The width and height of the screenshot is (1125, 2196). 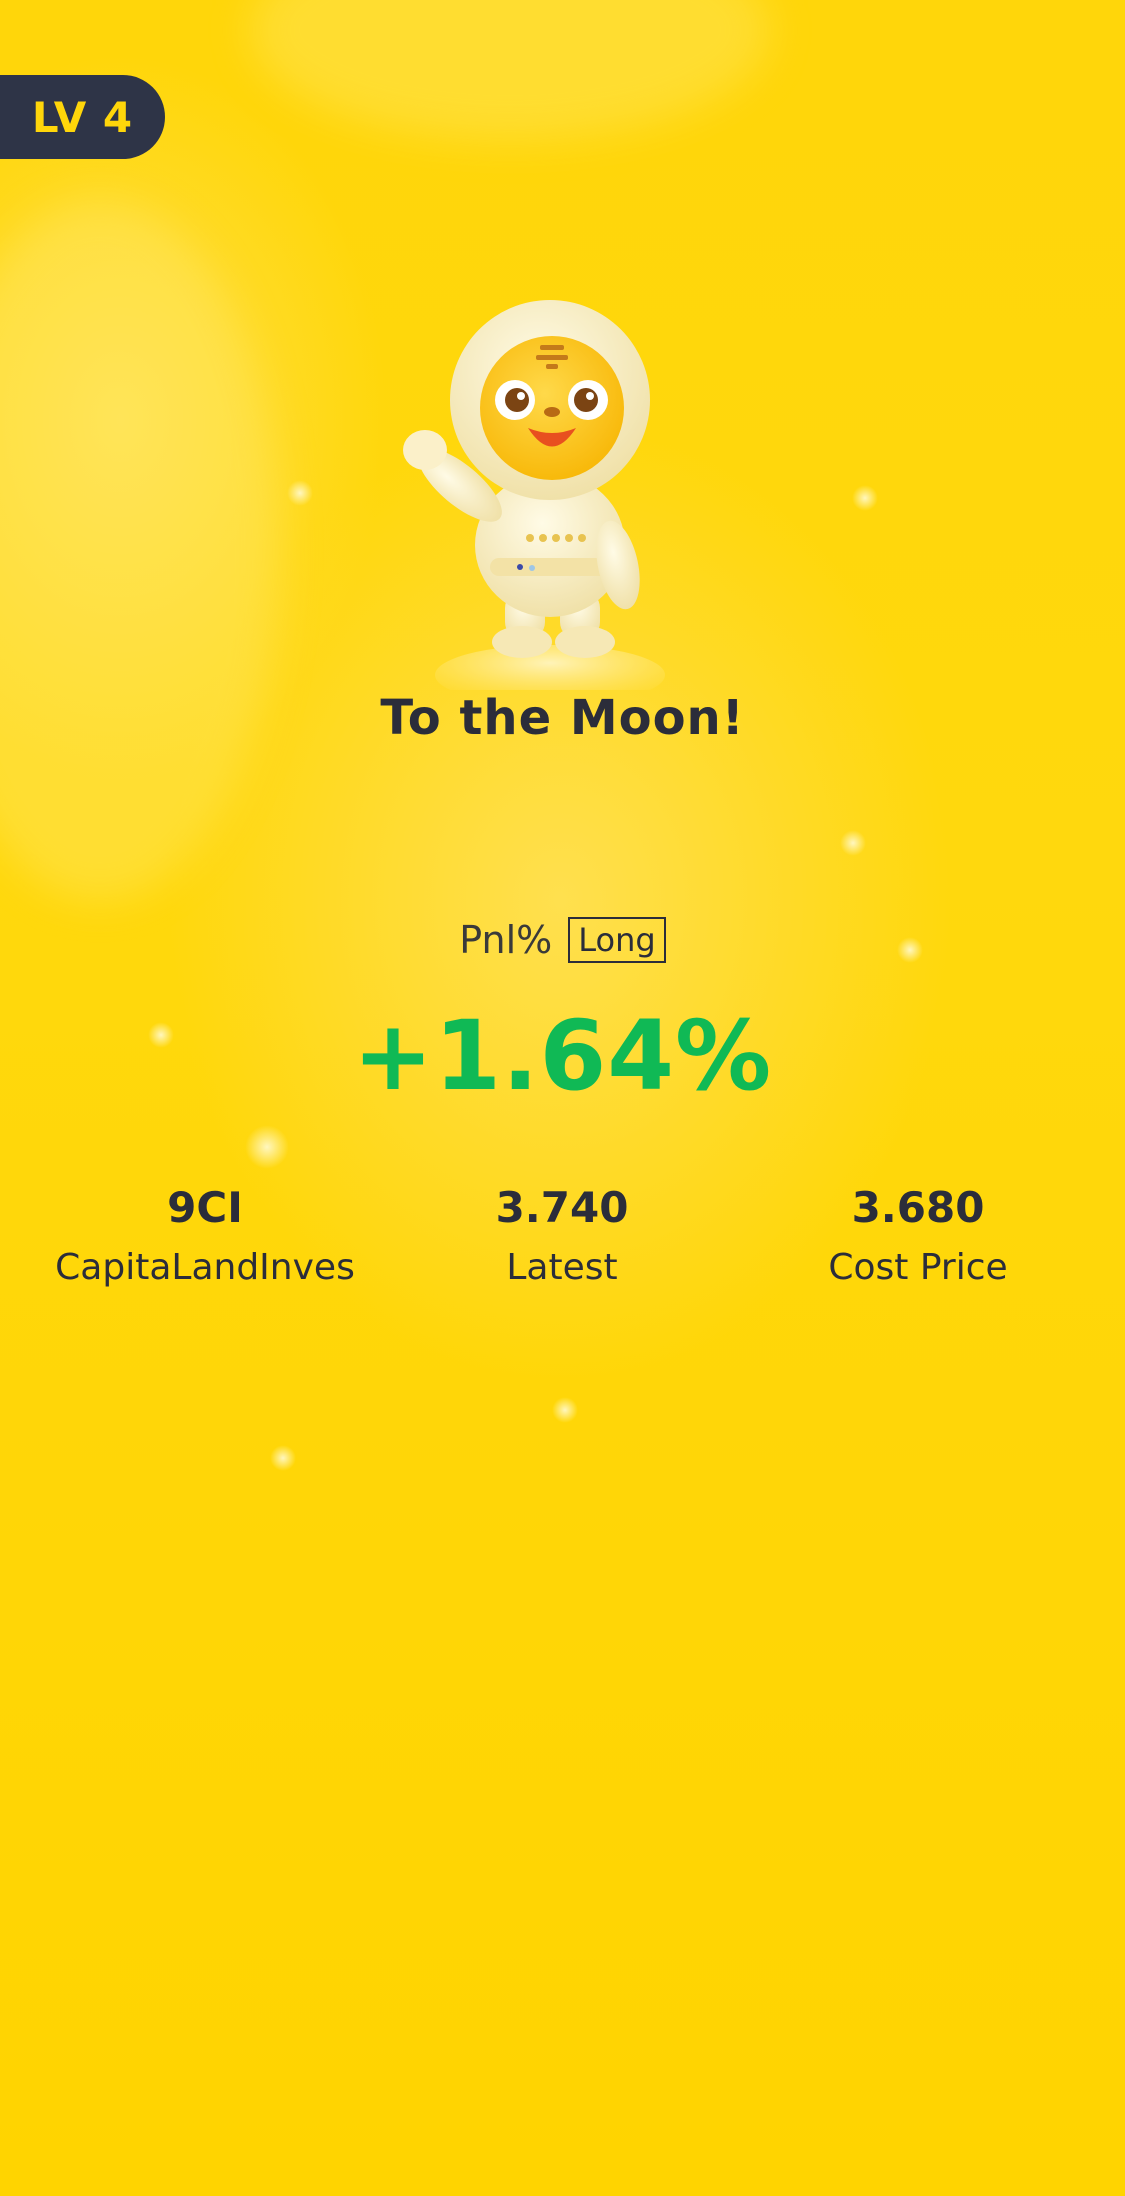 What do you see at coordinates (562, 718) in the screenshot?
I see `page-title: To the Moon!` at bounding box center [562, 718].